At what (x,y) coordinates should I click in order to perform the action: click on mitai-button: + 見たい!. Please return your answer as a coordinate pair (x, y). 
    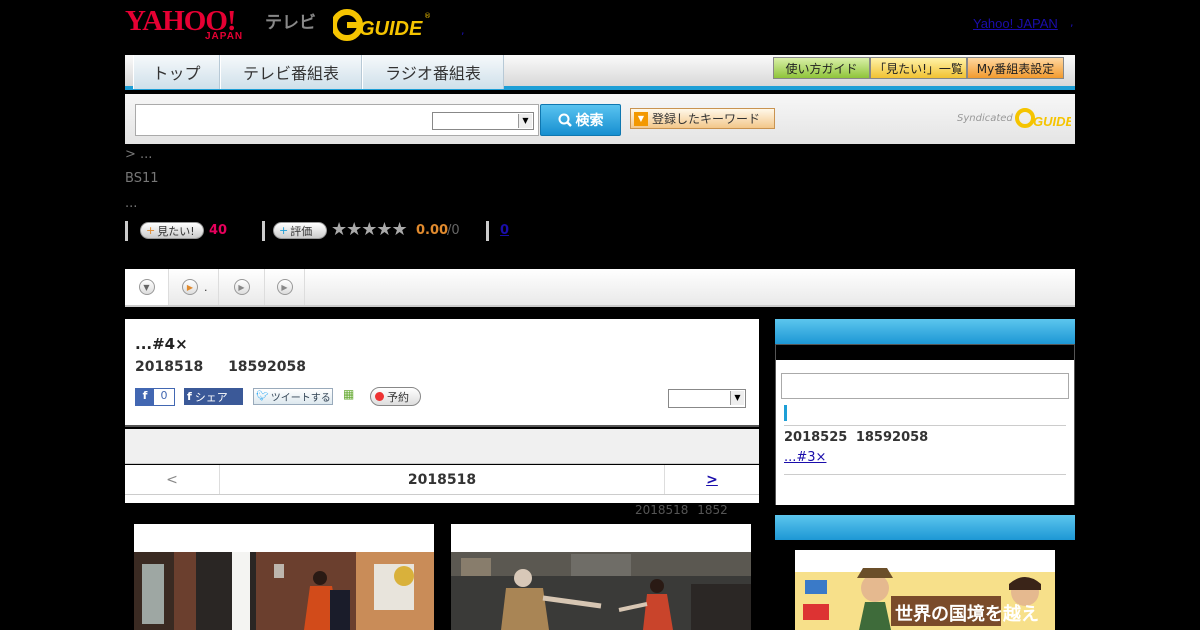
    Looking at the image, I should click on (172, 230).